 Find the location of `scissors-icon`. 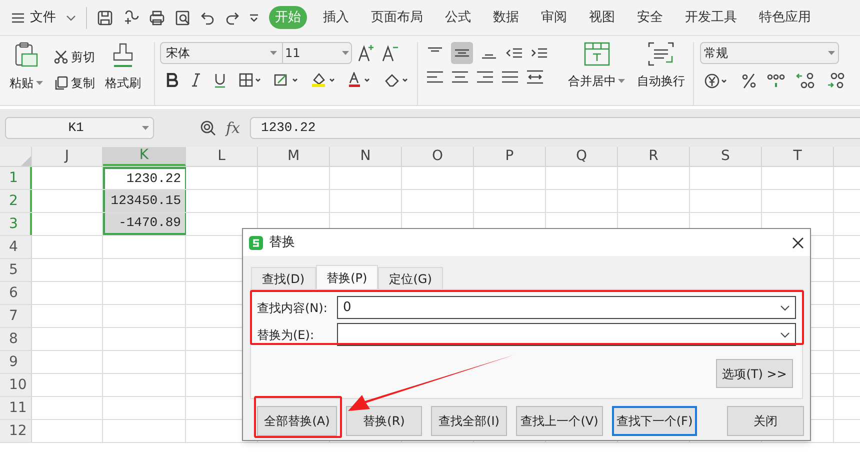

scissors-icon is located at coordinates (61, 57).